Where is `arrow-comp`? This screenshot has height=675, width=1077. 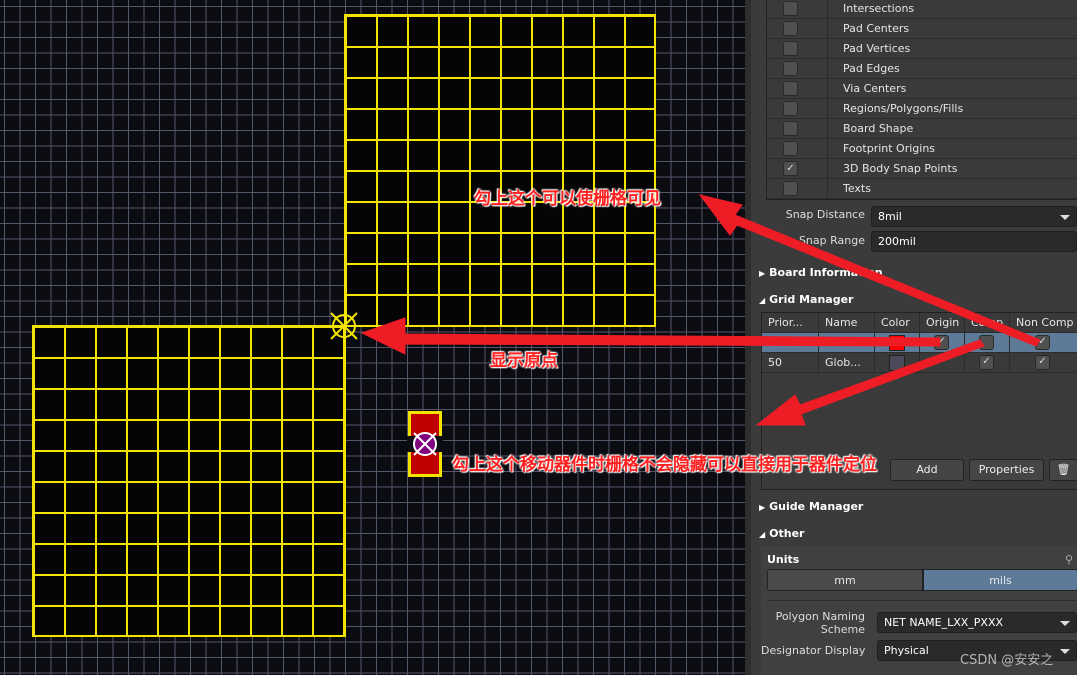 arrow-comp is located at coordinates (870, 382).